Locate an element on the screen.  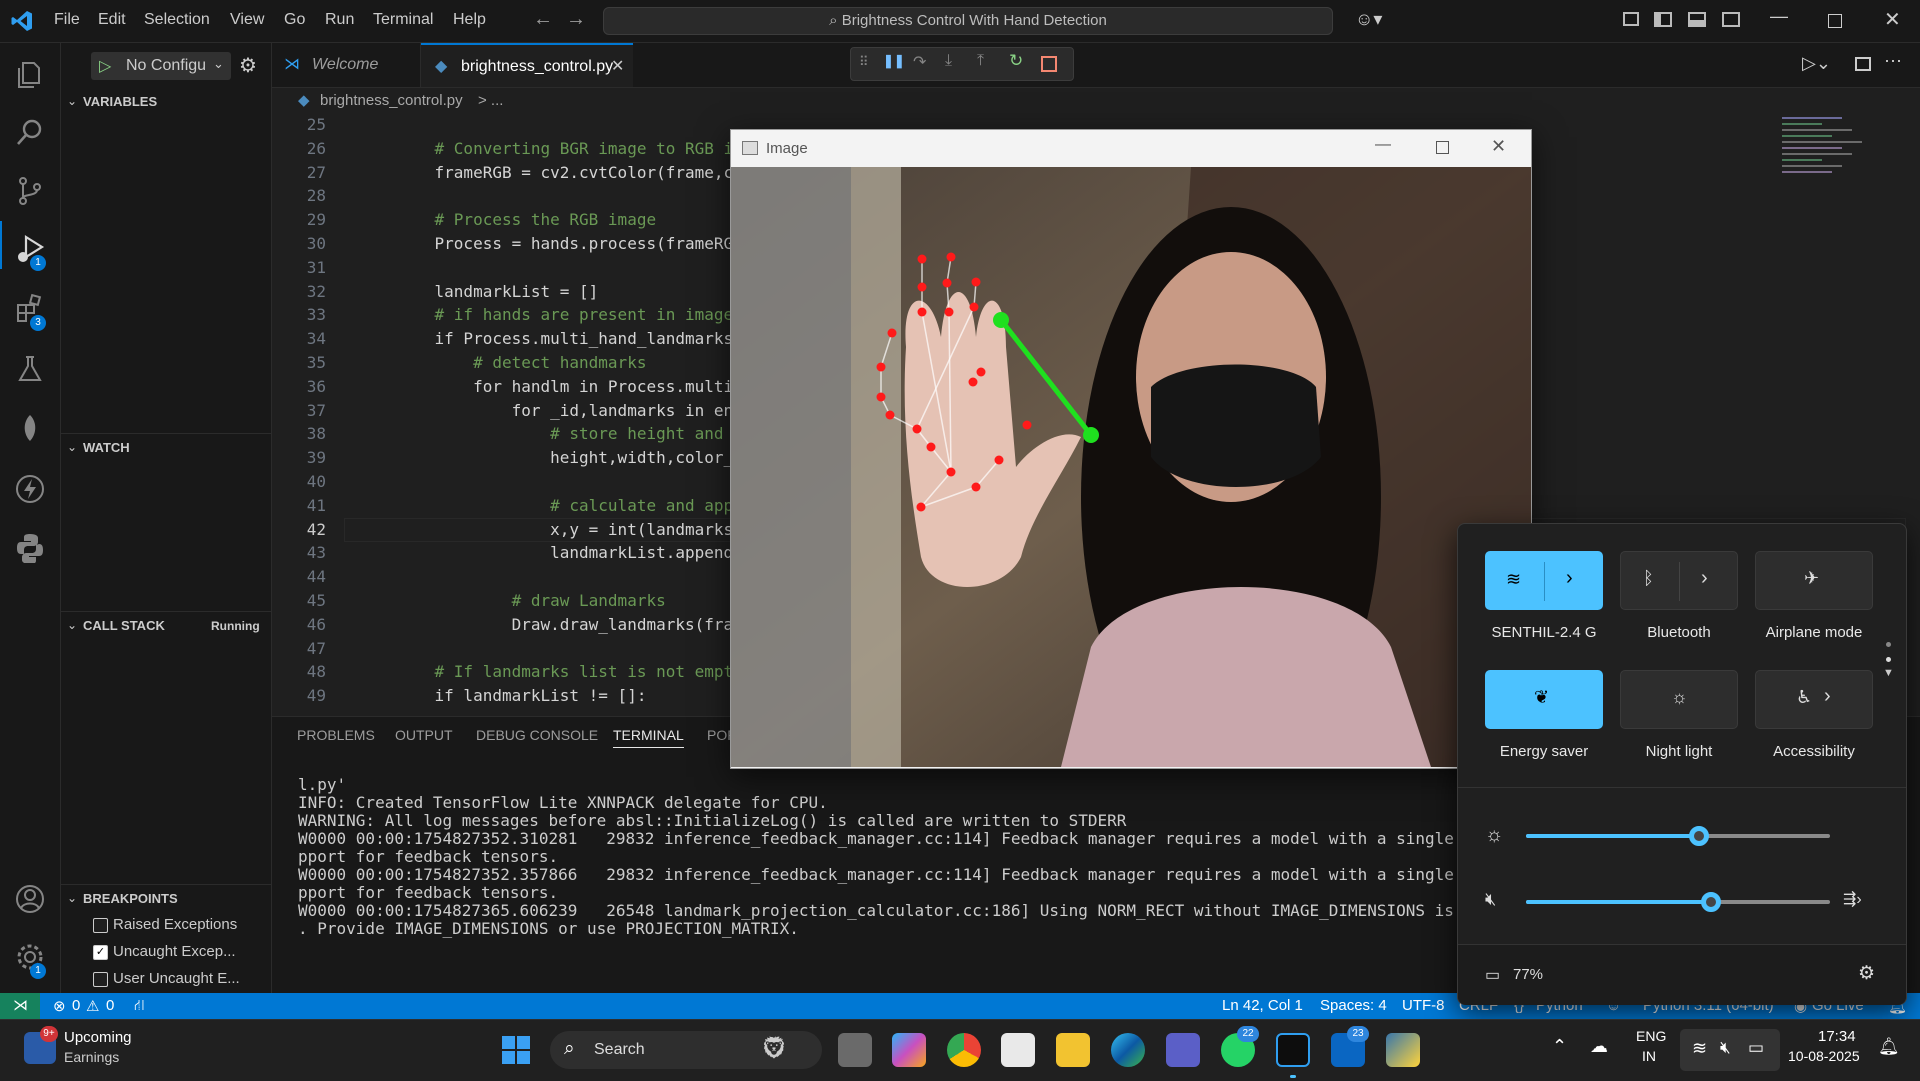
line-number: 35 is located at coordinates (299, 362).